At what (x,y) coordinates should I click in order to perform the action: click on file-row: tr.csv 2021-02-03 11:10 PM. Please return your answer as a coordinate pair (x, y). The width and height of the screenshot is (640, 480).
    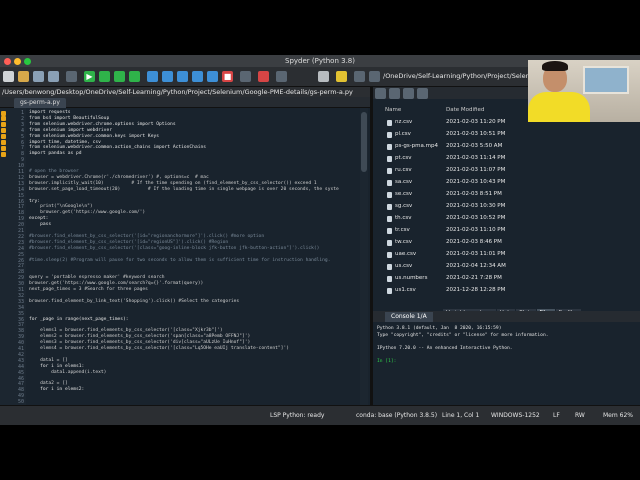
    Looking at the image, I should click on (453, 231).